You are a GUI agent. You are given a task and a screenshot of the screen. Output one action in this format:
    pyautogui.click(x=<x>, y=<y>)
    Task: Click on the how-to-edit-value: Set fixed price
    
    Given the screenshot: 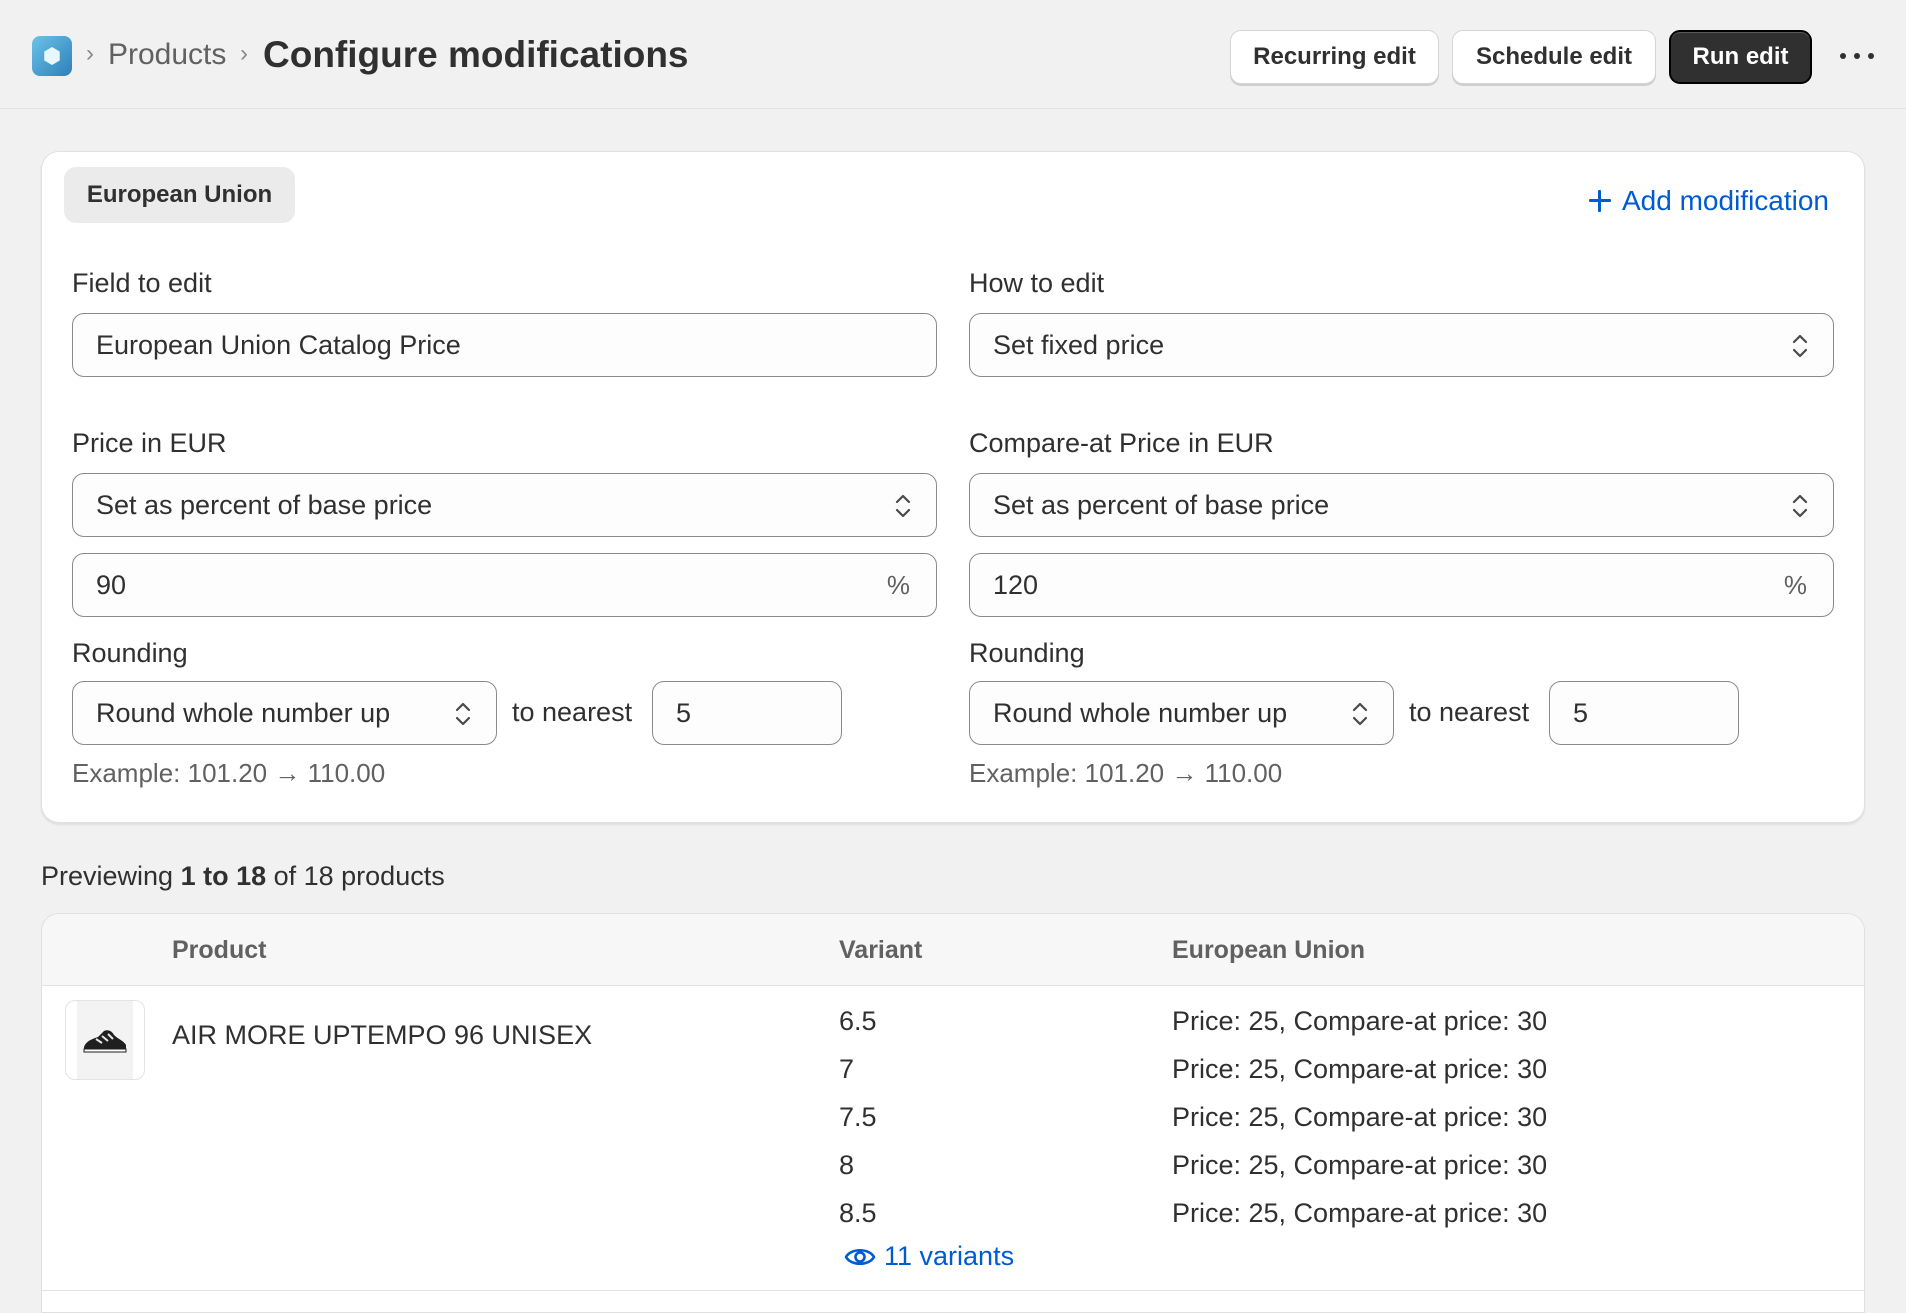 What is the action you would take?
    pyautogui.click(x=1079, y=344)
    